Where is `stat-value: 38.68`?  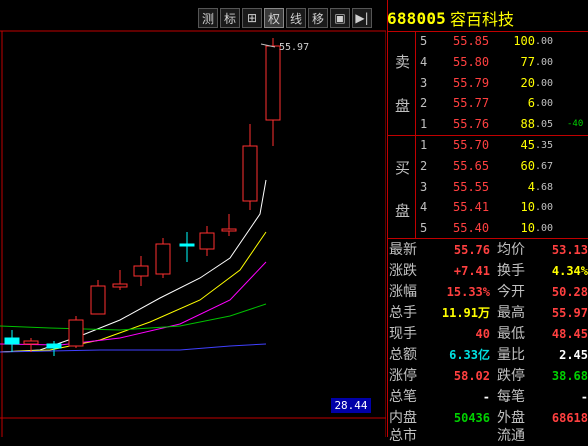
stat-value: 38.68 is located at coordinates (569, 376).